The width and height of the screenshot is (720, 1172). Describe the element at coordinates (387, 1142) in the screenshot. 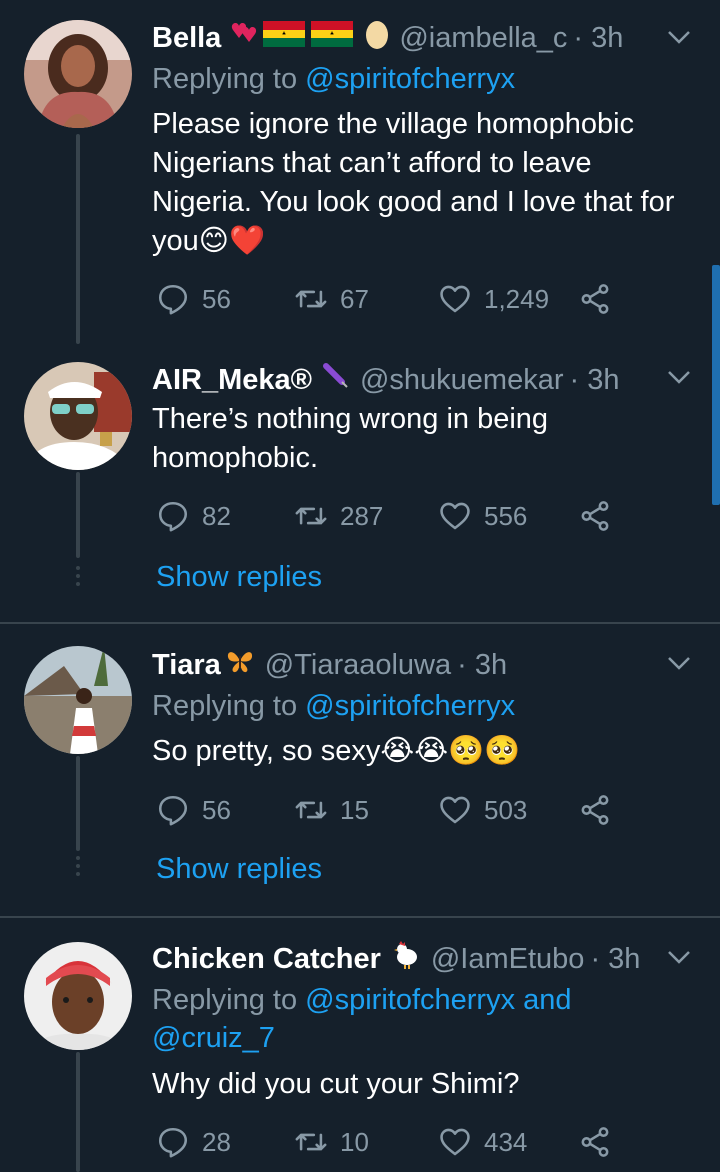

I see `action-bar: 28 10 434` at that location.